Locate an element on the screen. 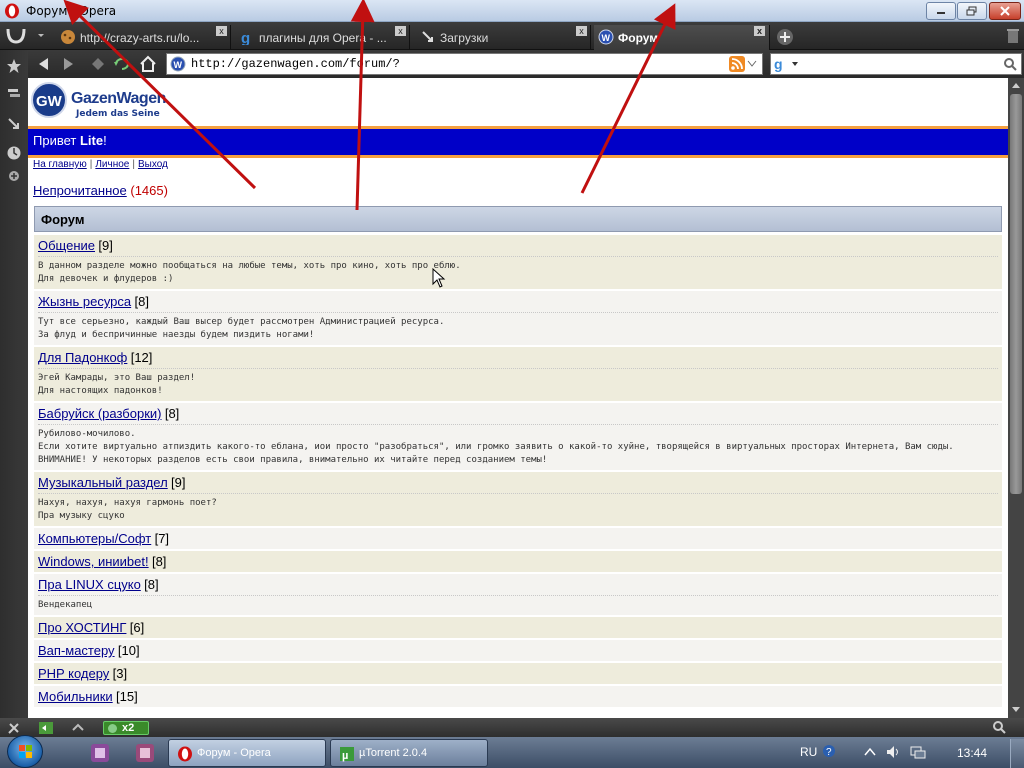 The width and height of the screenshot is (1024, 768). forum-link: Мобильники is located at coordinates (75, 696).